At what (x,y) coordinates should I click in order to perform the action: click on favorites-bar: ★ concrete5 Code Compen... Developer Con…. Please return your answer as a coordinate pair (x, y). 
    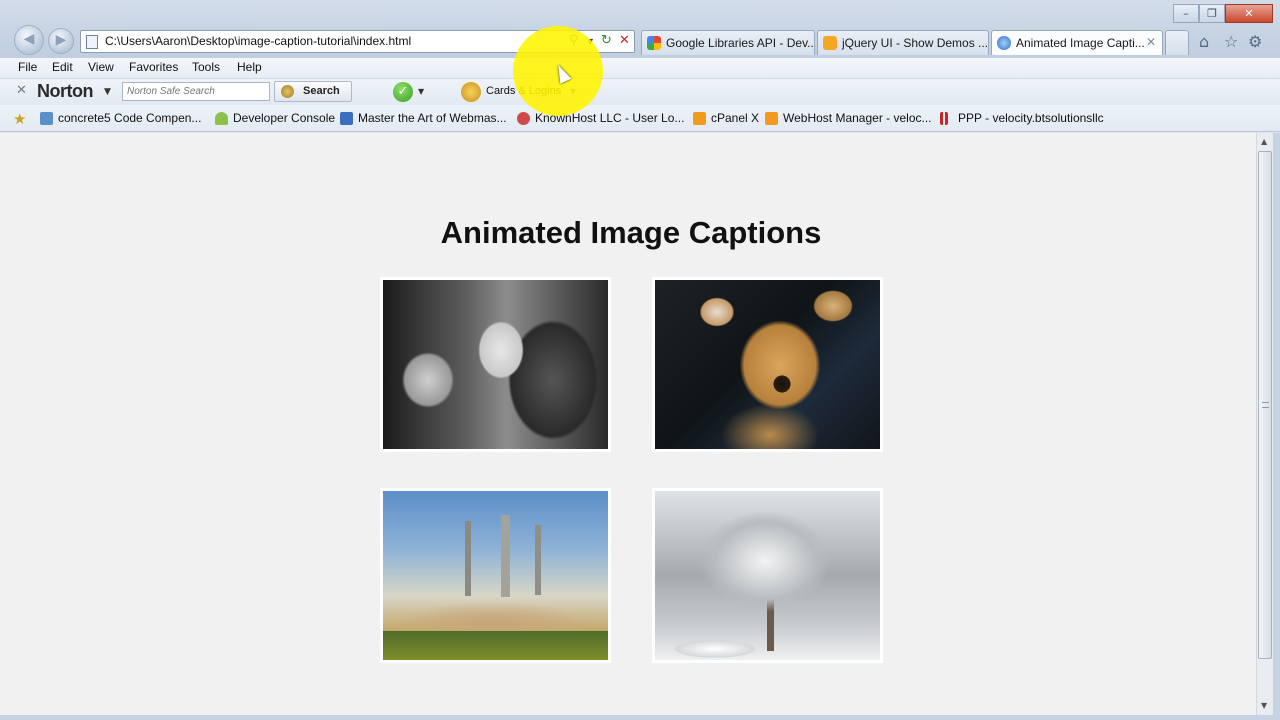
    Looking at the image, I should click on (640, 118).